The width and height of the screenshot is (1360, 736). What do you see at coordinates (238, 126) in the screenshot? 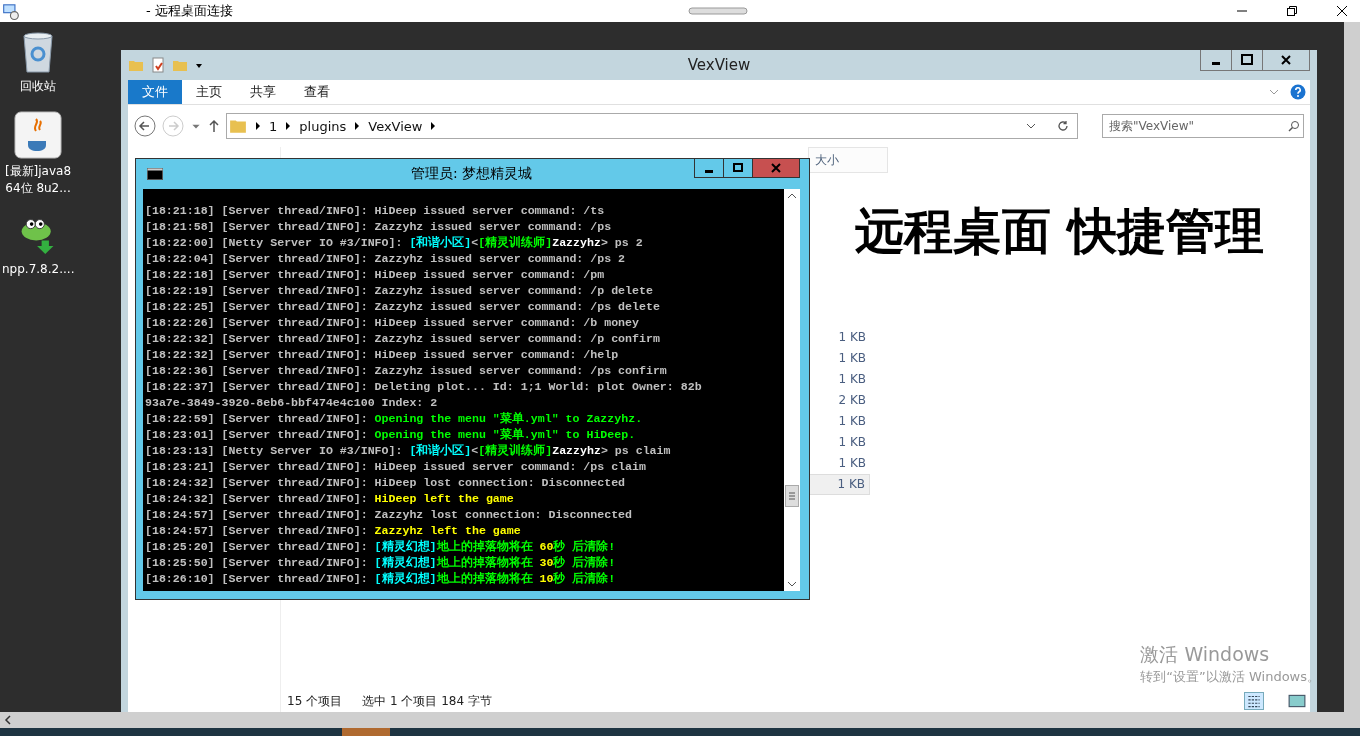
I see `folder-icon` at bounding box center [238, 126].